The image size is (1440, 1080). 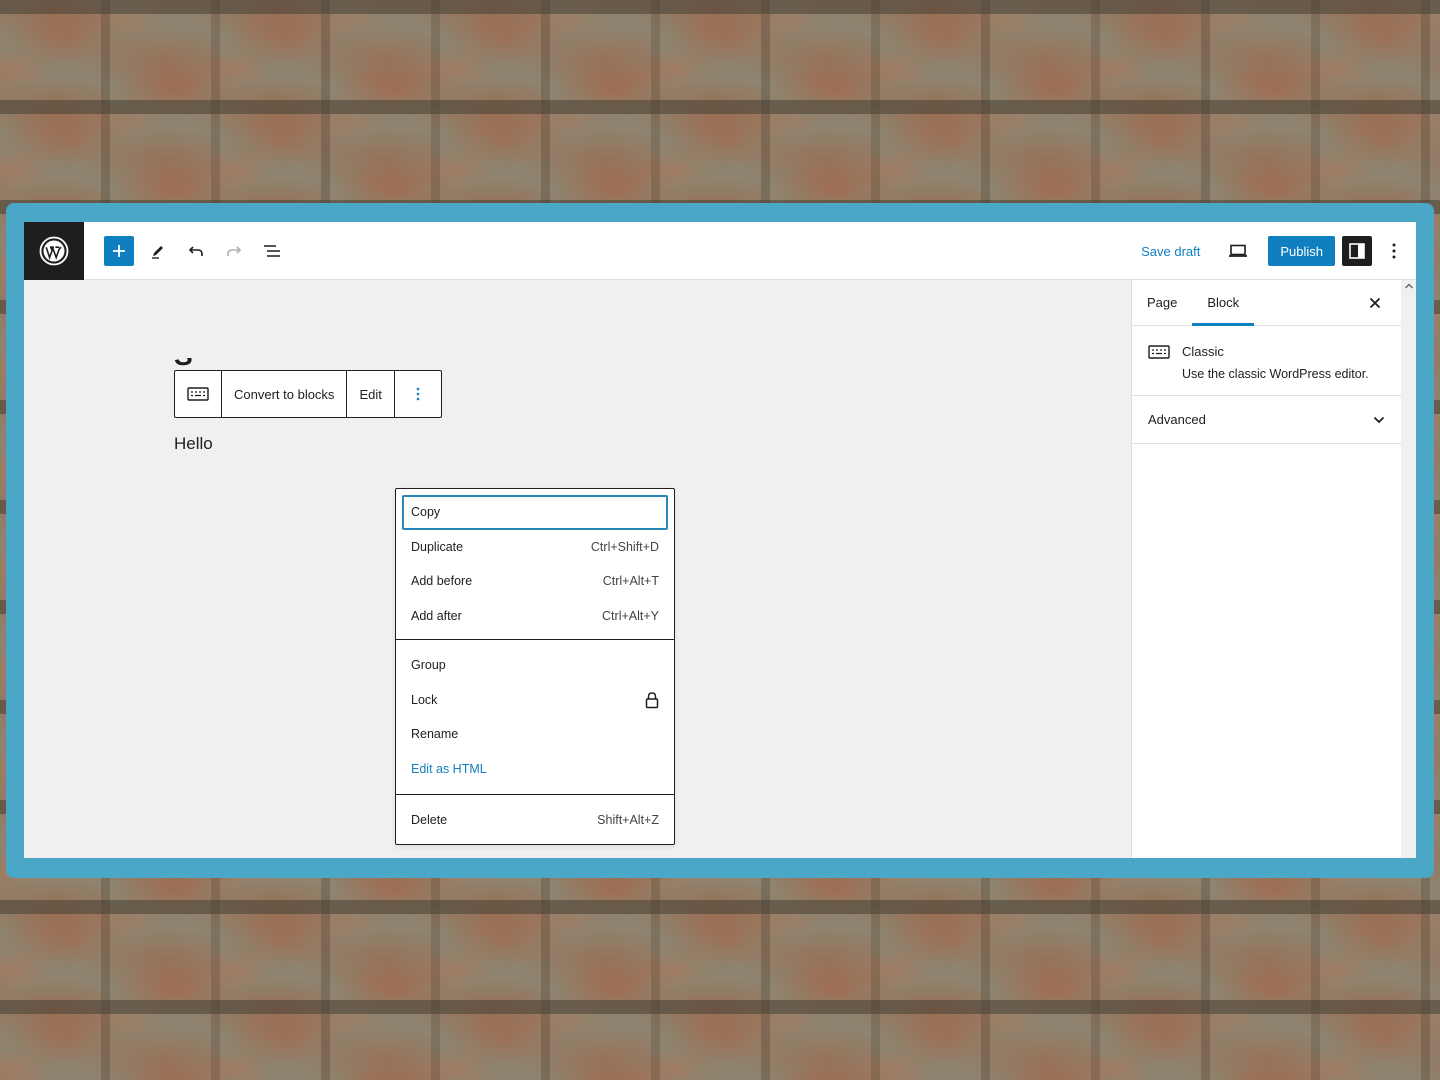 What do you see at coordinates (1170, 251) in the screenshot?
I see `save-draft-button: Save draft` at bounding box center [1170, 251].